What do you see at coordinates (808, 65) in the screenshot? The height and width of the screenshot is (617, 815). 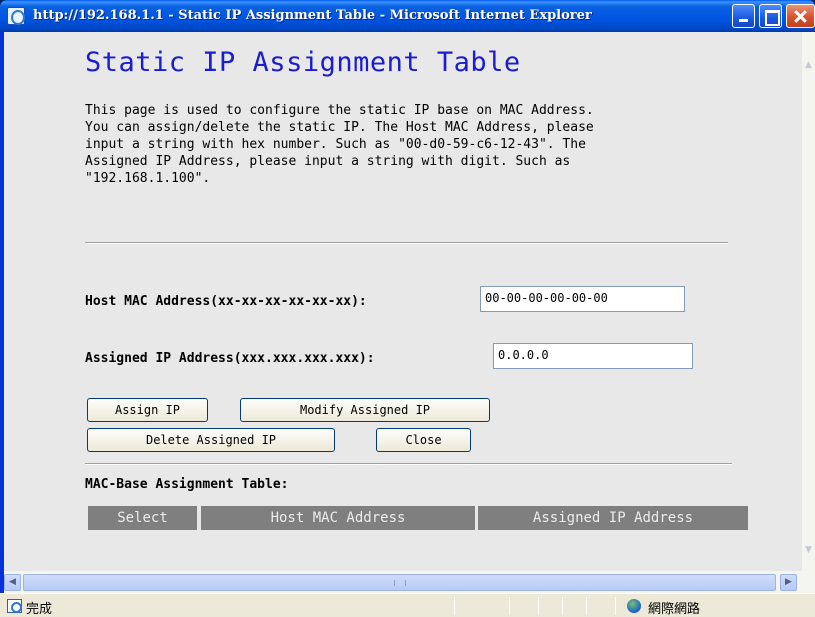 I see `scroll-up-icon: ▲` at bounding box center [808, 65].